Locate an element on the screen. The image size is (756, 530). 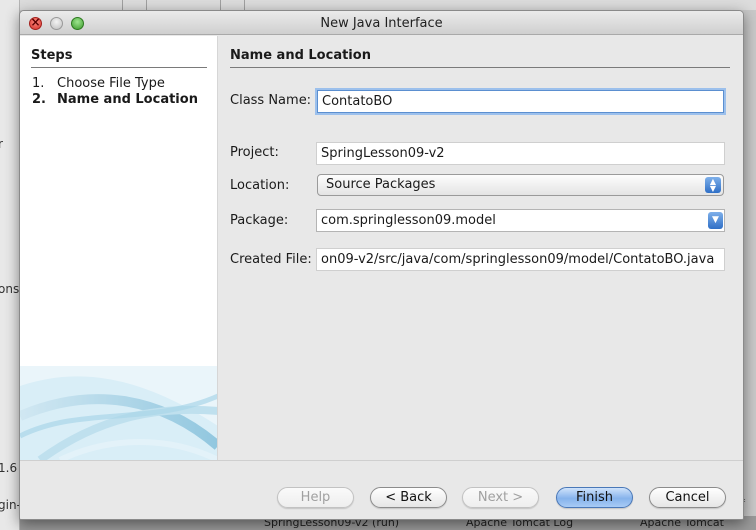
chevron-down-icon: ▼ is located at coordinates (715, 220).